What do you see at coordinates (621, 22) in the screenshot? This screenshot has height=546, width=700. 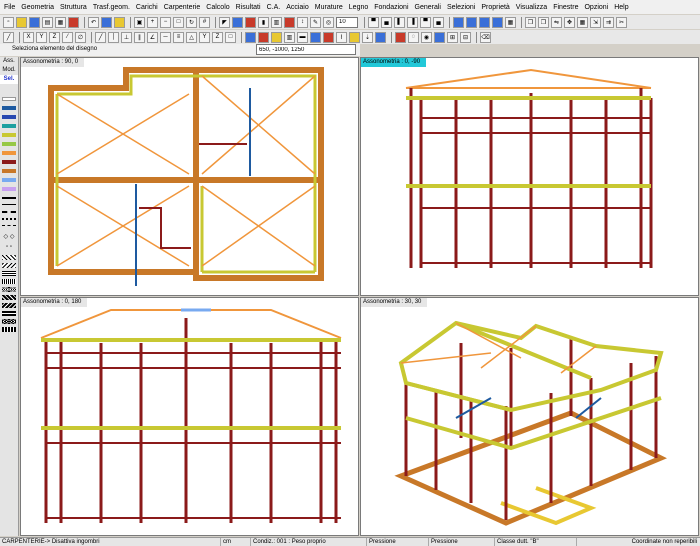 I see `trim-icon: ✂` at bounding box center [621, 22].